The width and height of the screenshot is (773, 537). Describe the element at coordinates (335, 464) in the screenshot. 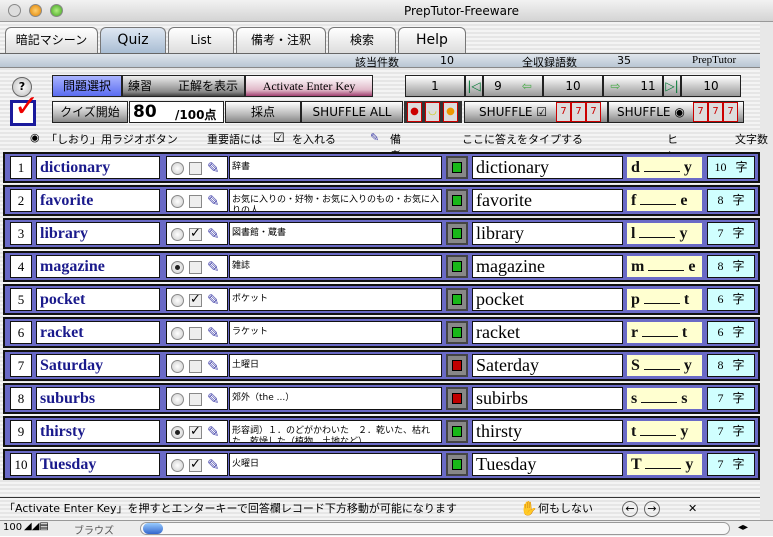

I see `note-field: 火曜日` at that location.